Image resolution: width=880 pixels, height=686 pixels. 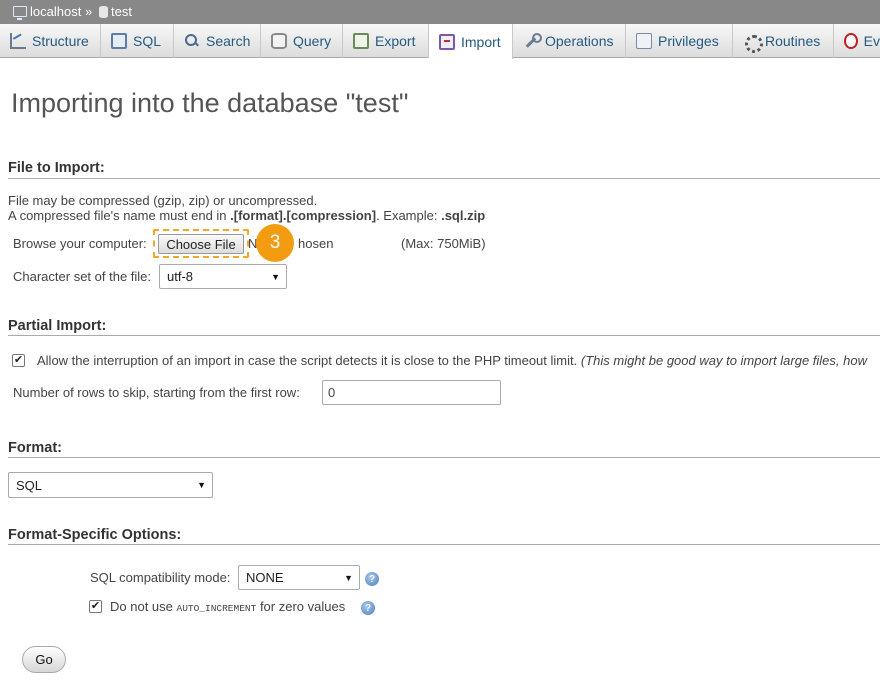 I want to click on search-icon, so click(x=192, y=41).